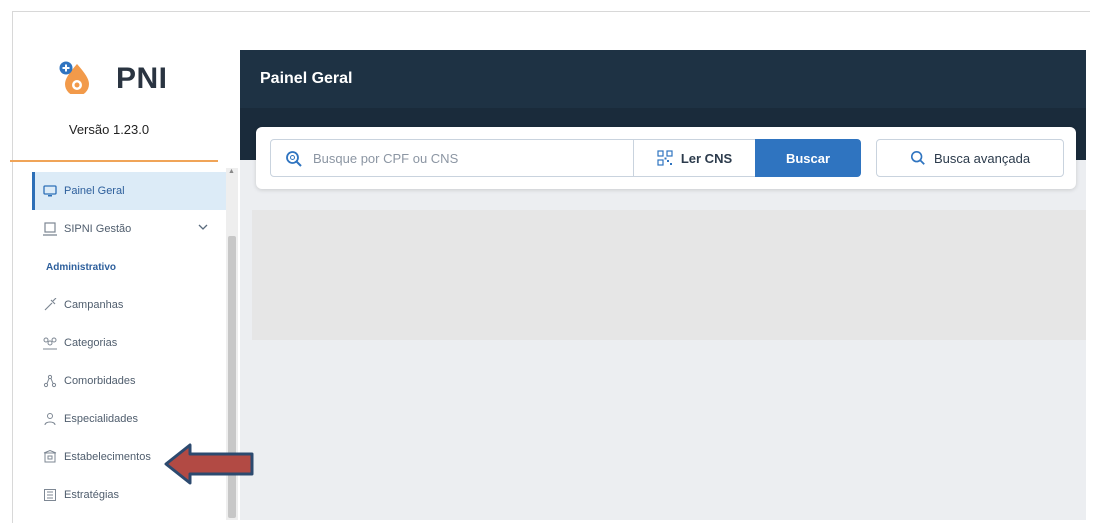  I want to click on search-icon, so click(294, 159).